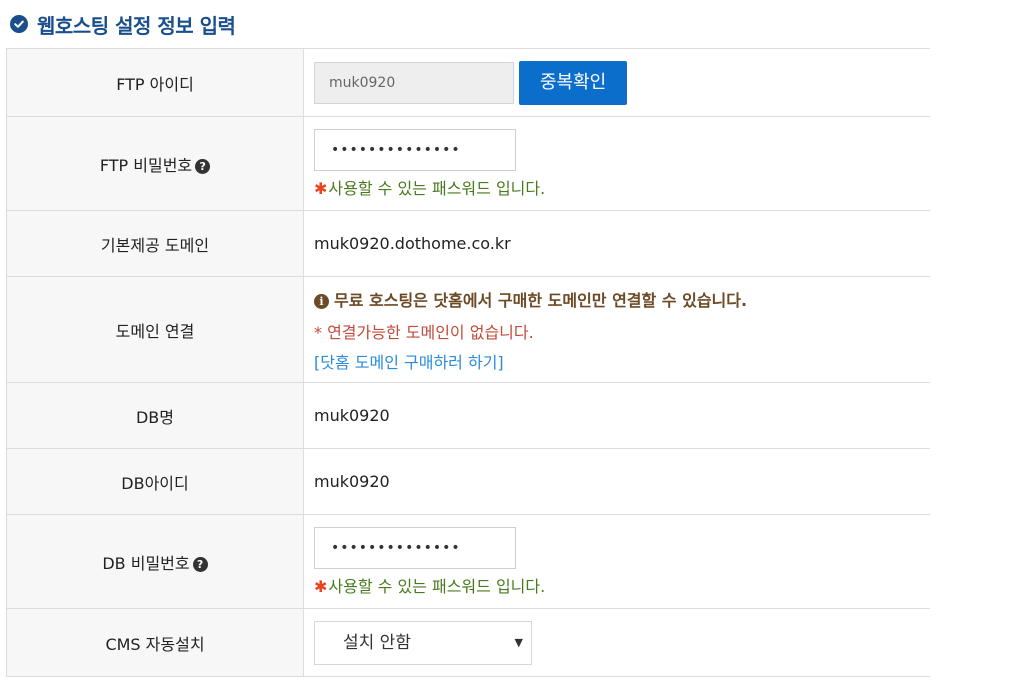 The height and width of the screenshot is (698, 1018). What do you see at coordinates (377, 642) in the screenshot?
I see `cms-selected-value: 설치 안함` at bounding box center [377, 642].